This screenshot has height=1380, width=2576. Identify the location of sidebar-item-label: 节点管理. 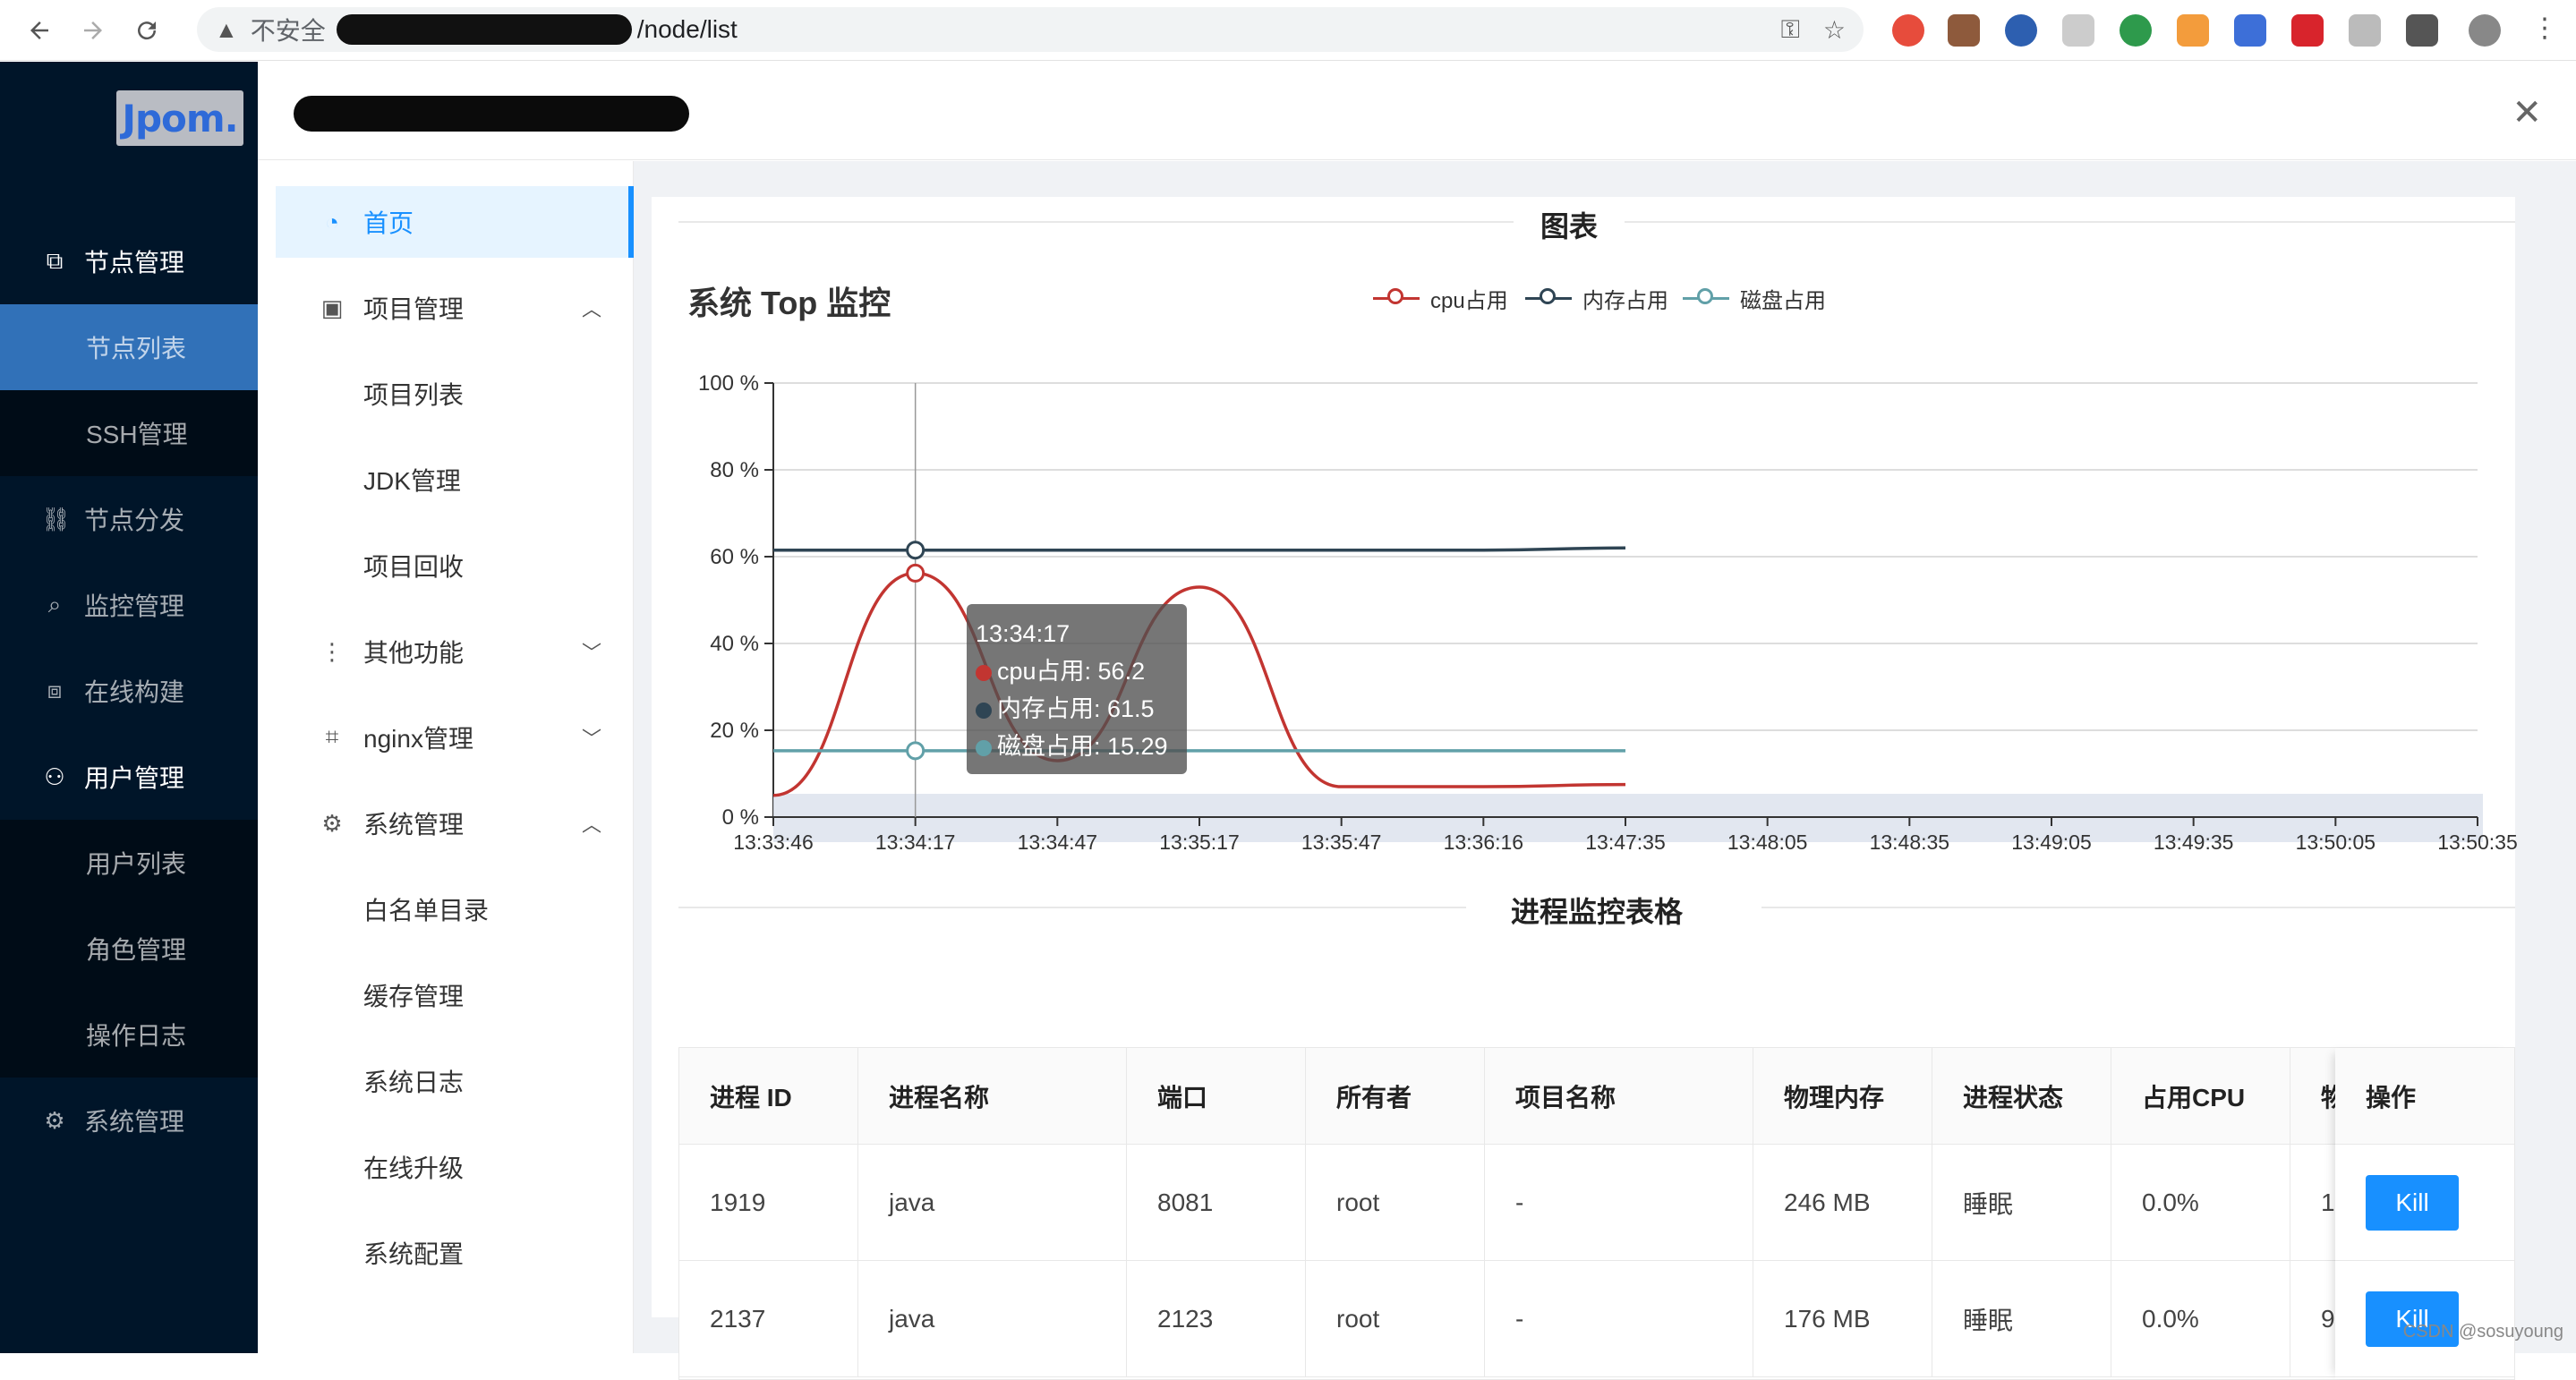
(134, 261).